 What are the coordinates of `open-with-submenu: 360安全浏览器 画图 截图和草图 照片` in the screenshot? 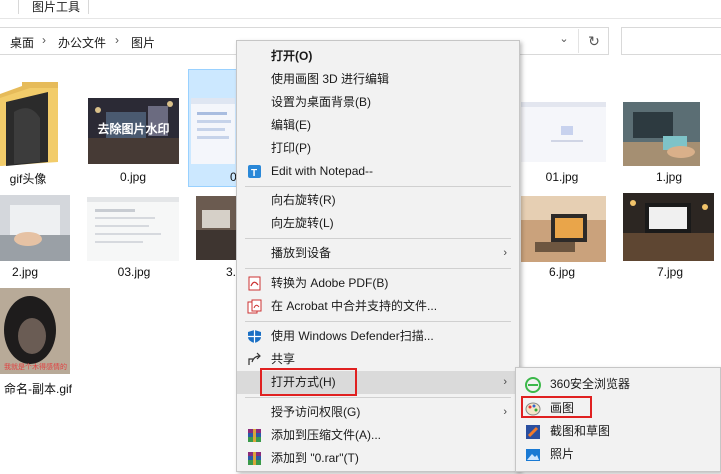 It's located at (618, 419).